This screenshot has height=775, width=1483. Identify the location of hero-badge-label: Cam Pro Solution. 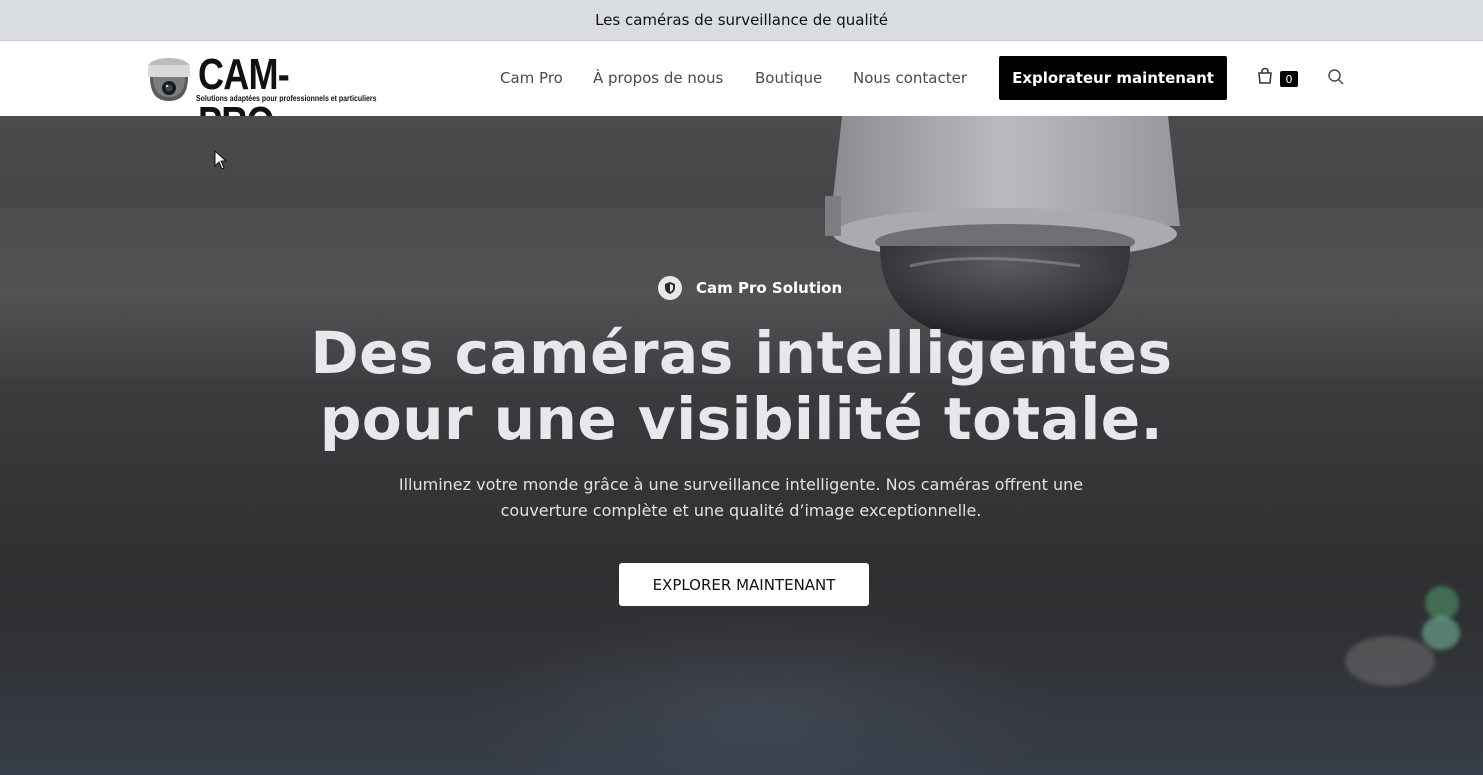
(769, 288).